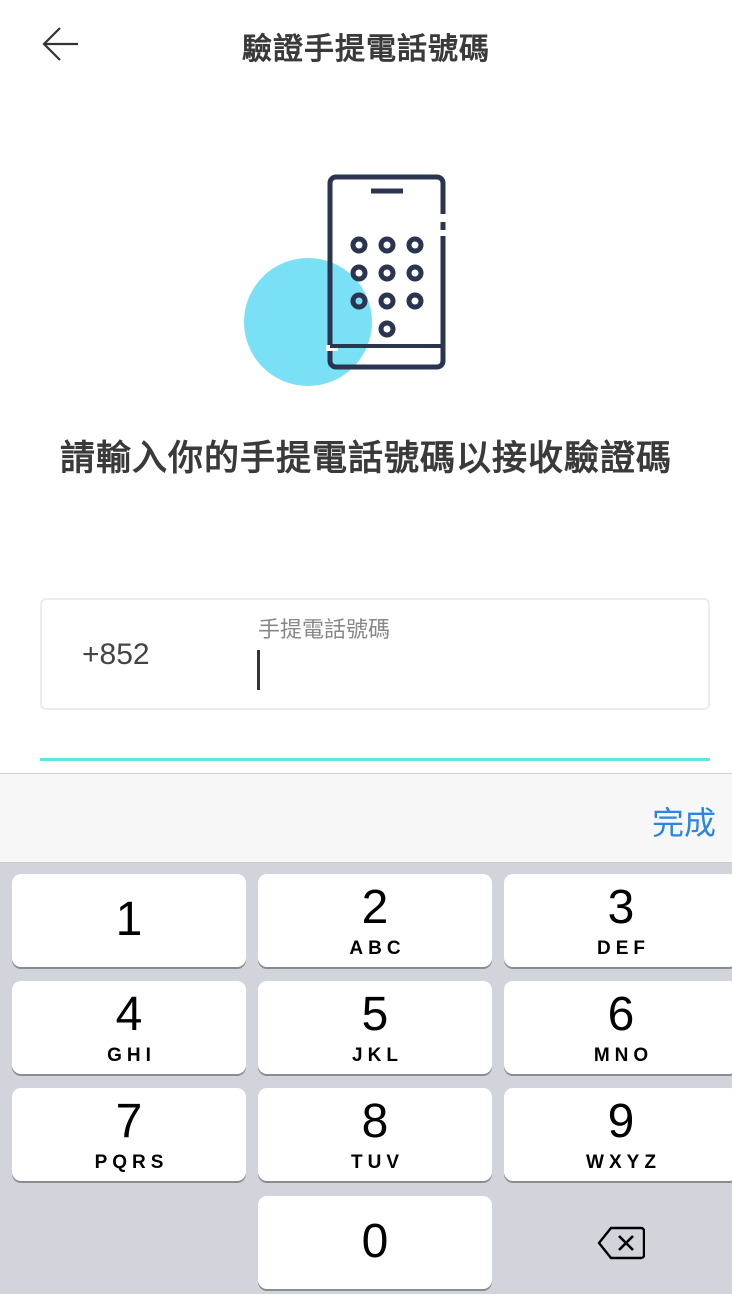 This screenshot has width=732, height=1294. I want to click on key-9: 9 WXYZ, so click(618, 1134).